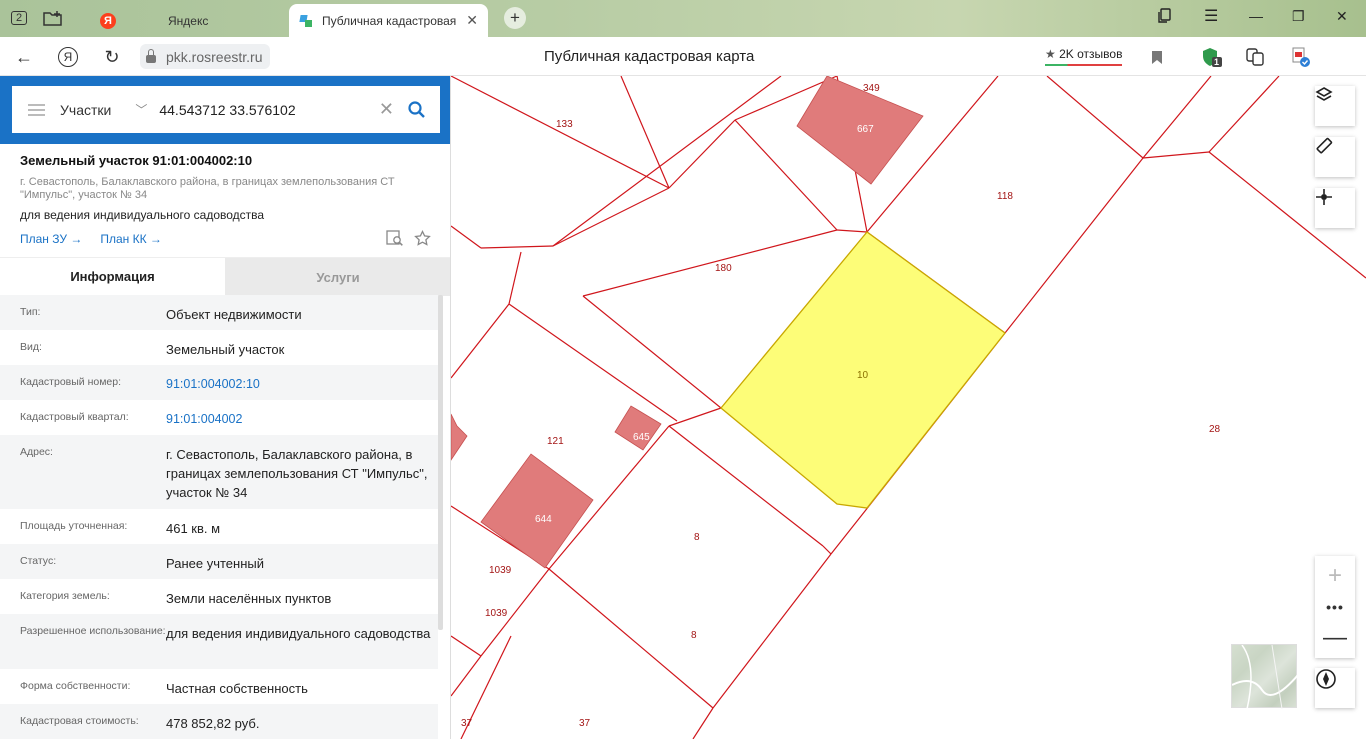 This screenshot has width=1366, height=739. I want to click on object-usage: для ведения индивидуального садоводства, so click(142, 215).